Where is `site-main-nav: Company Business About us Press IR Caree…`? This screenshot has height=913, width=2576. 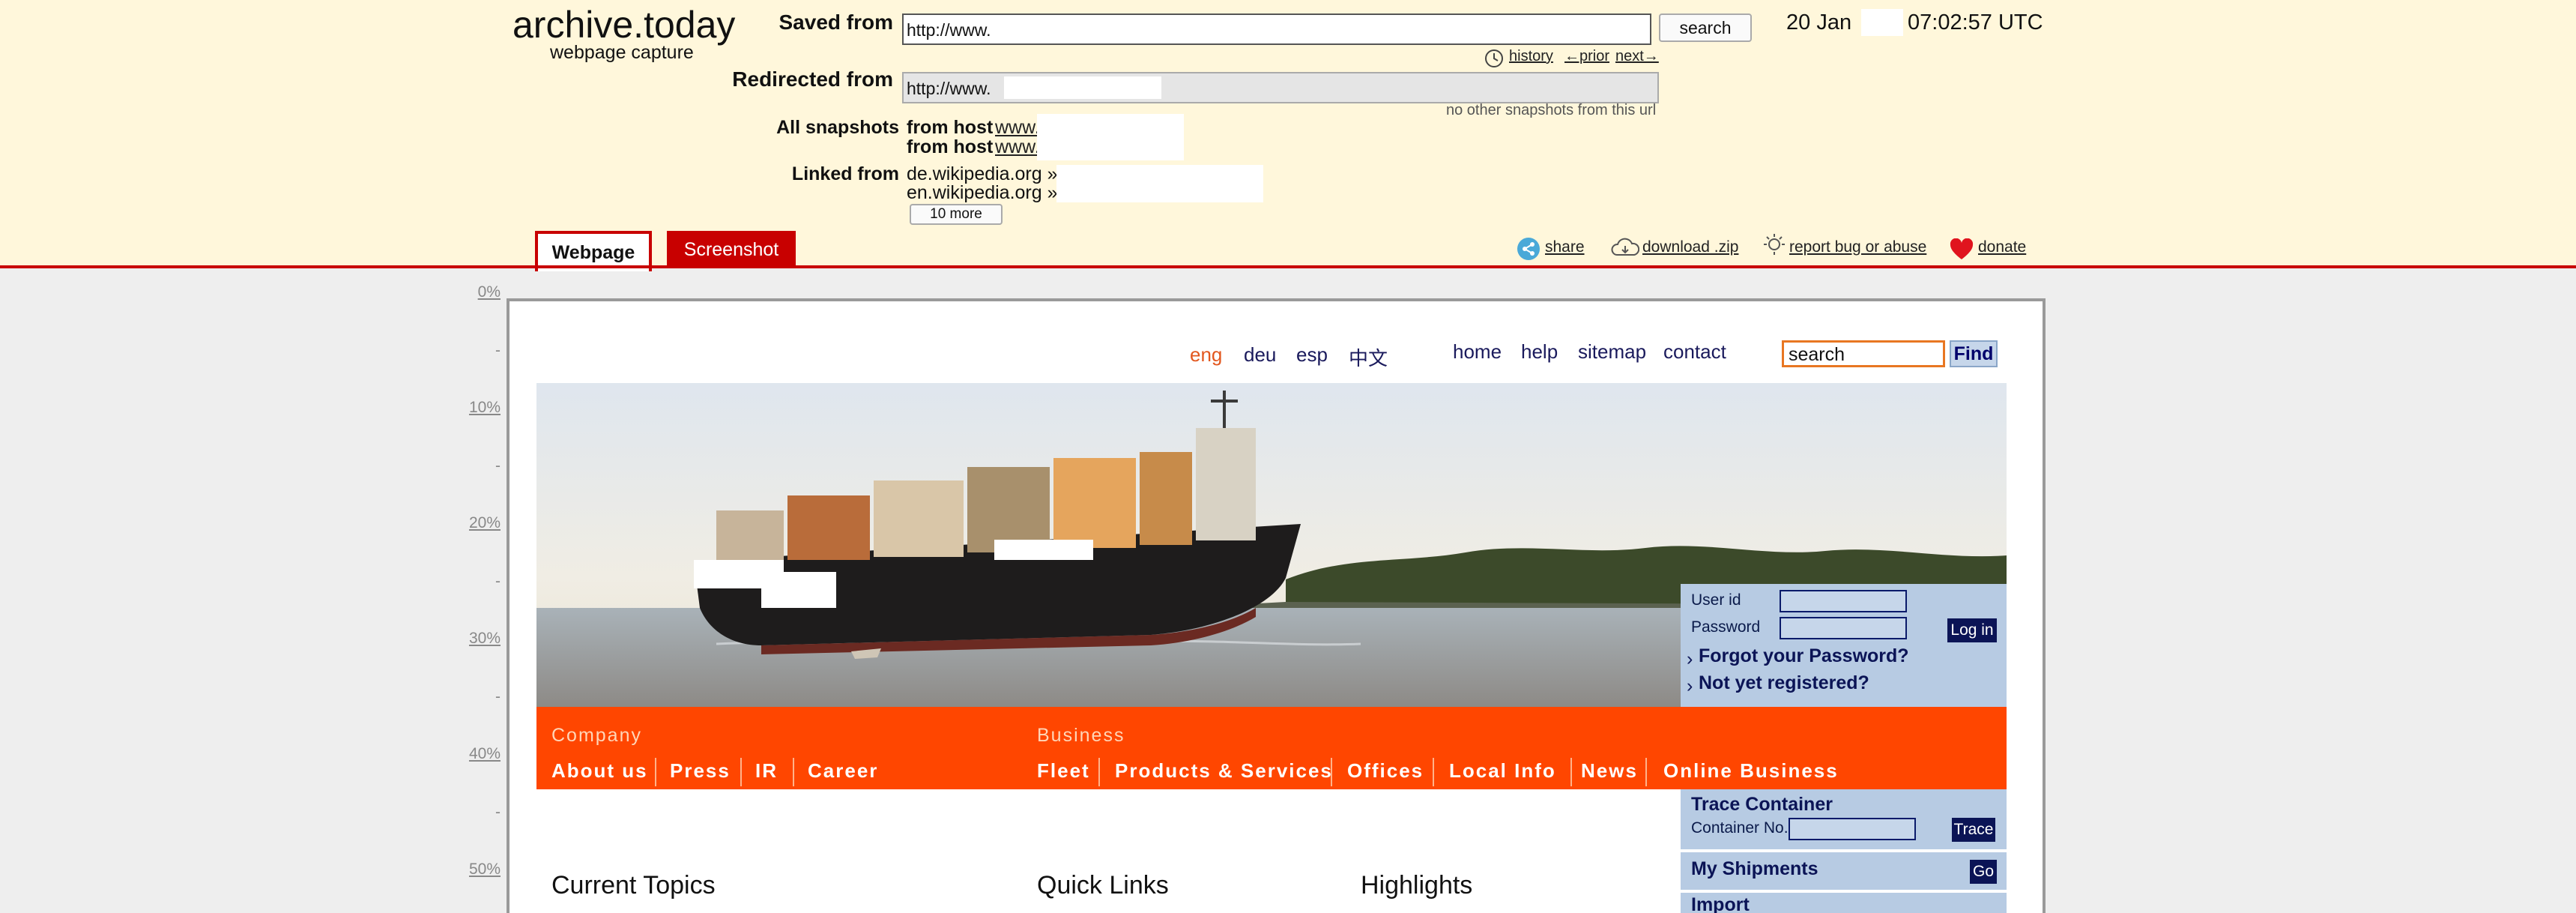 site-main-nav: Company Business About us Press IR Caree… is located at coordinates (1271, 748).